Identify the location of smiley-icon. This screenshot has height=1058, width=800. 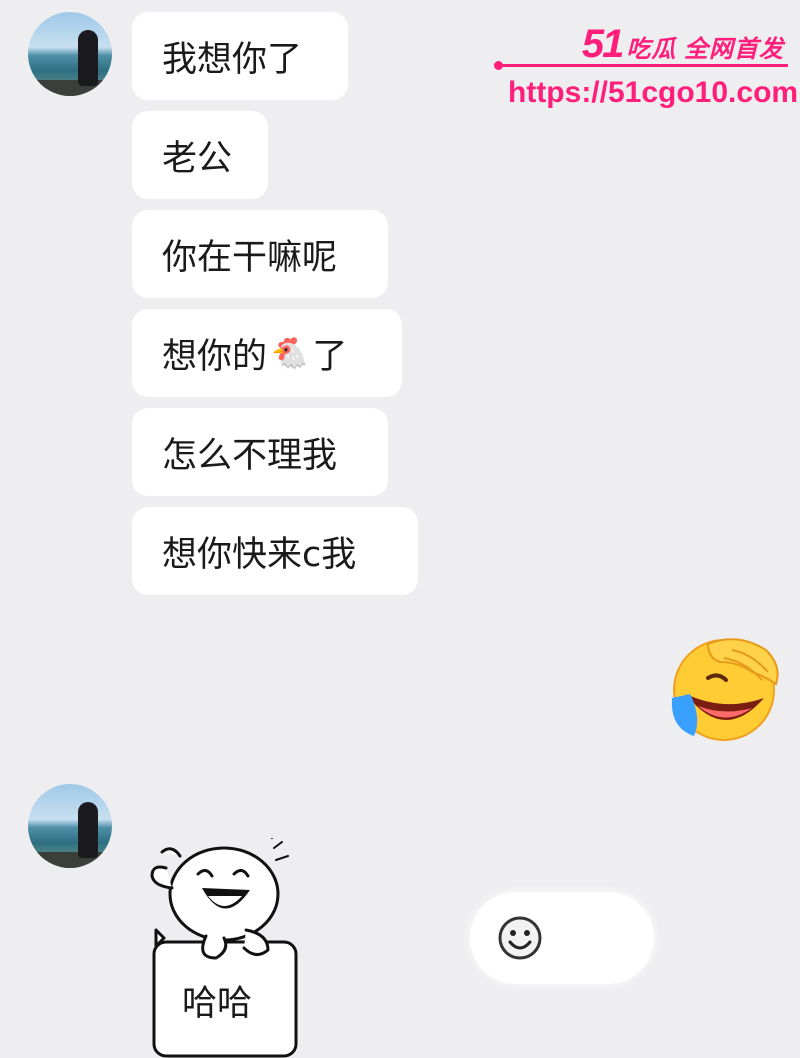
(520, 938).